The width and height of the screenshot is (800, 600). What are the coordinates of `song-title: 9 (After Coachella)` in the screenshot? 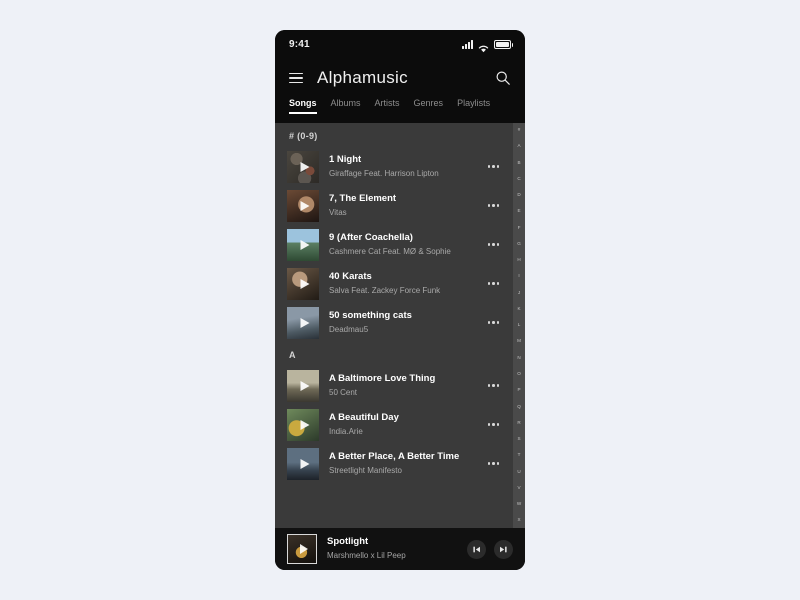 It's located at (371, 237).